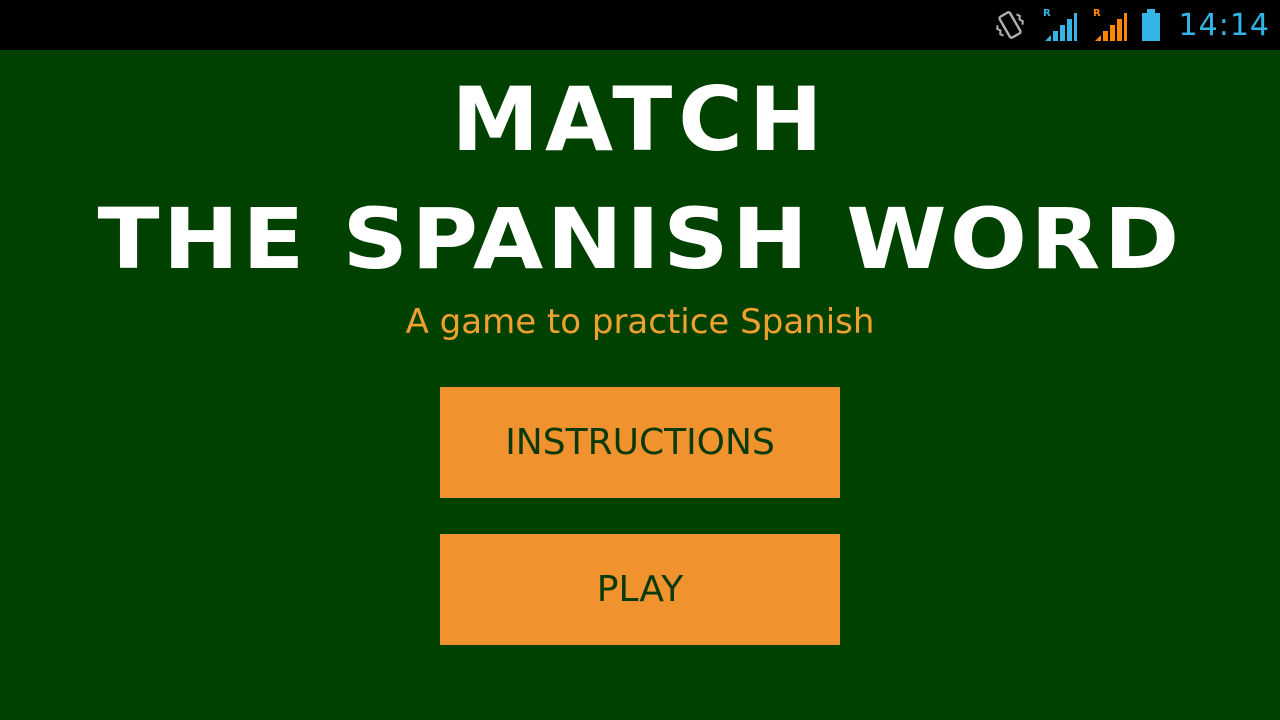 The height and width of the screenshot is (720, 1280). I want to click on play-button: PLAY, so click(640, 589).